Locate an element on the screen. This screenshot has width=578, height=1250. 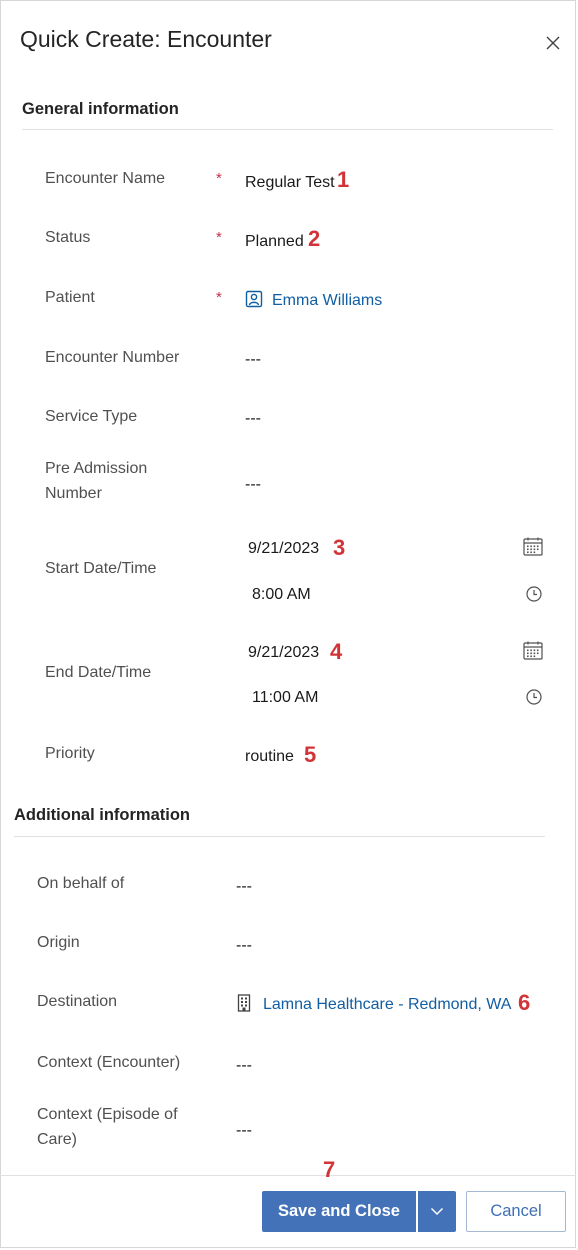
start-datetime-label: Start Date/Time is located at coordinates (101, 568).